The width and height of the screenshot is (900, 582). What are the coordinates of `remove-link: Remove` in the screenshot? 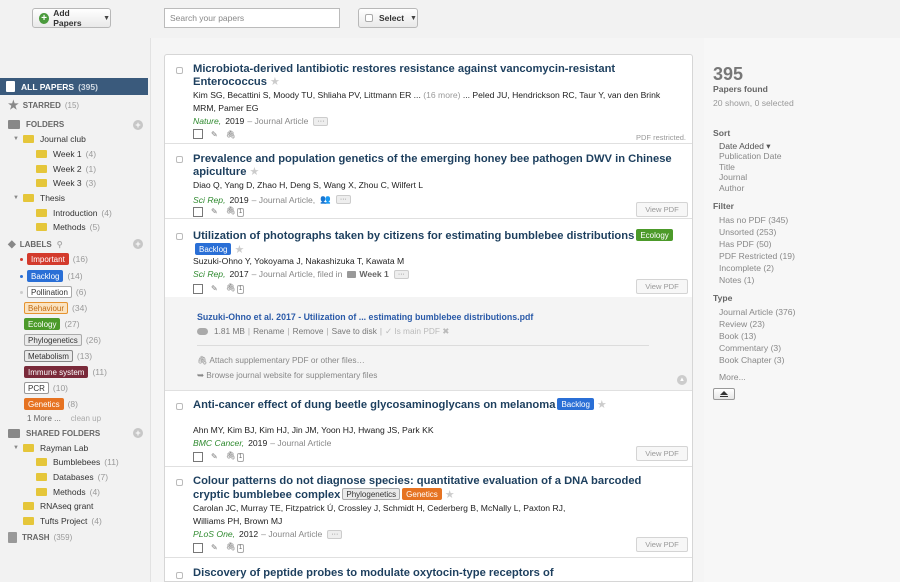 It's located at (308, 331).